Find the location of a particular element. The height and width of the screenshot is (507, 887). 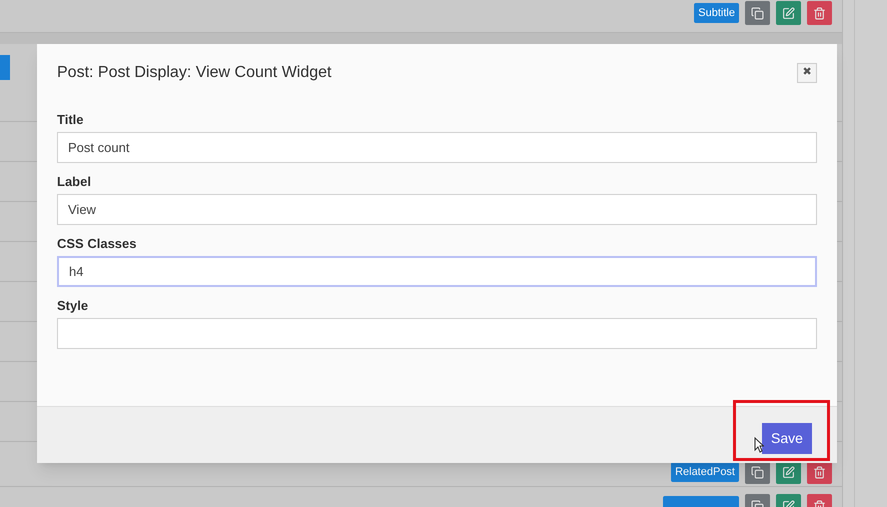

field-label: Style is located at coordinates (73, 306).